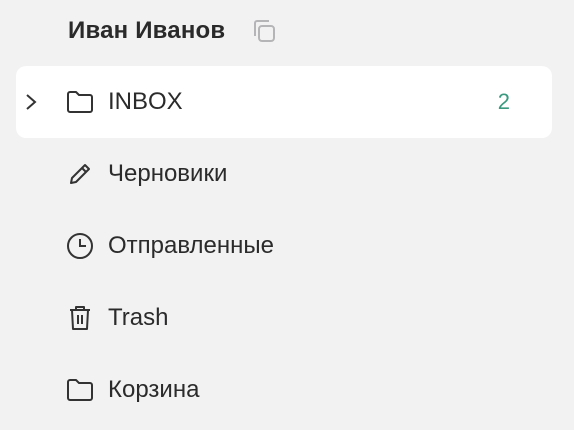 The height and width of the screenshot is (430, 574). Describe the element at coordinates (191, 245) in the screenshot. I see `folder-label: Отправленные` at that location.